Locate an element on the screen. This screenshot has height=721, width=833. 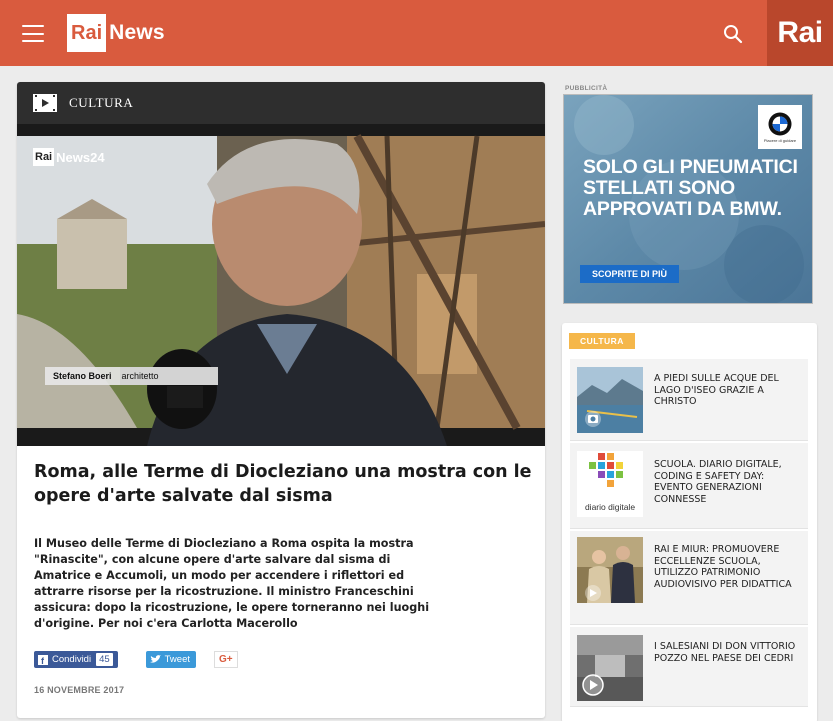
section-bar: CULTURA is located at coordinates (281, 103).